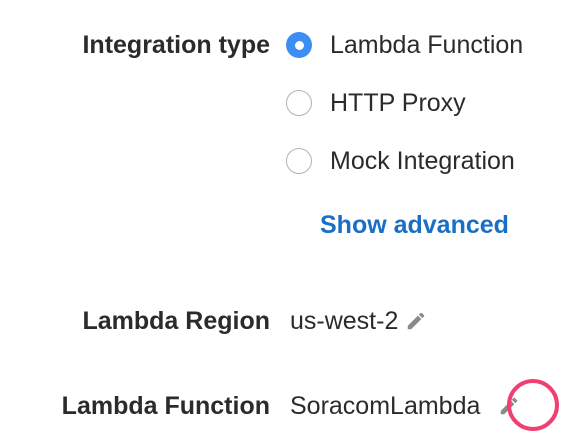  Describe the element at coordinates (398, 103) in the screenshot. I see `radio-label-http-proxy: HTTP Proxy` at that location.